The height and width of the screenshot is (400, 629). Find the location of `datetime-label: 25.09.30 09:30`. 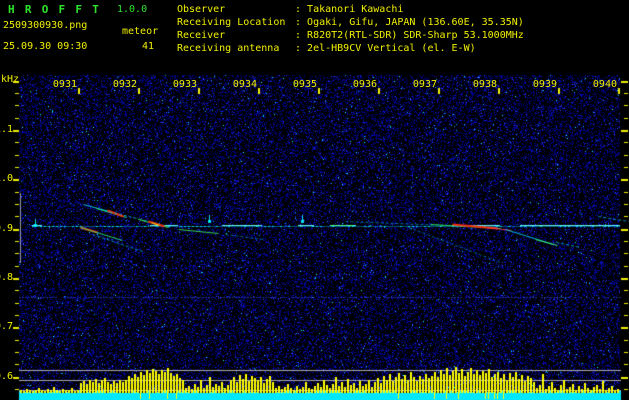

datetime-label: 25.09.30 09:30 is located at coordinates (45, 46).